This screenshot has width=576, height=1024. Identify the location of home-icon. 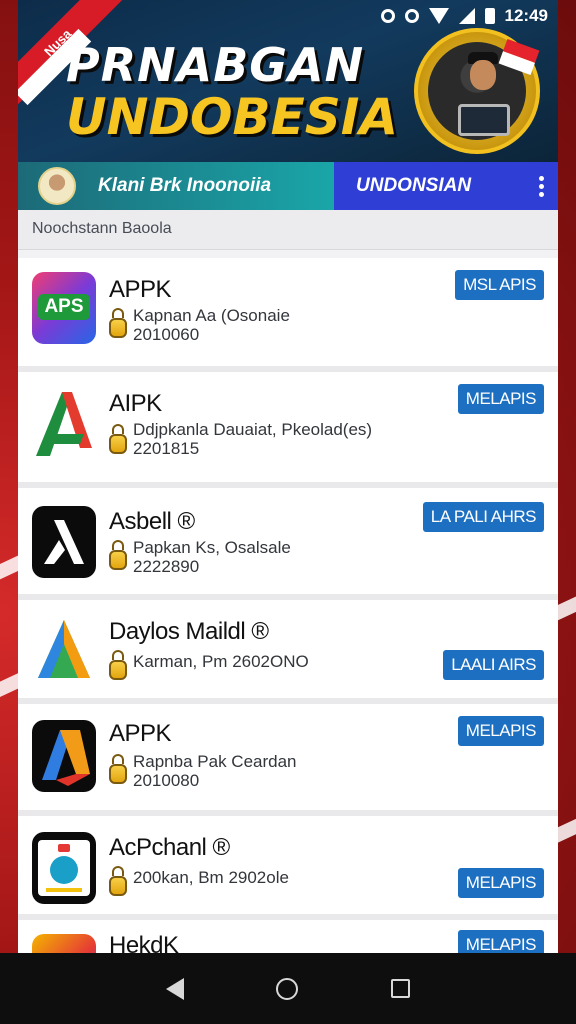
(287, 988).